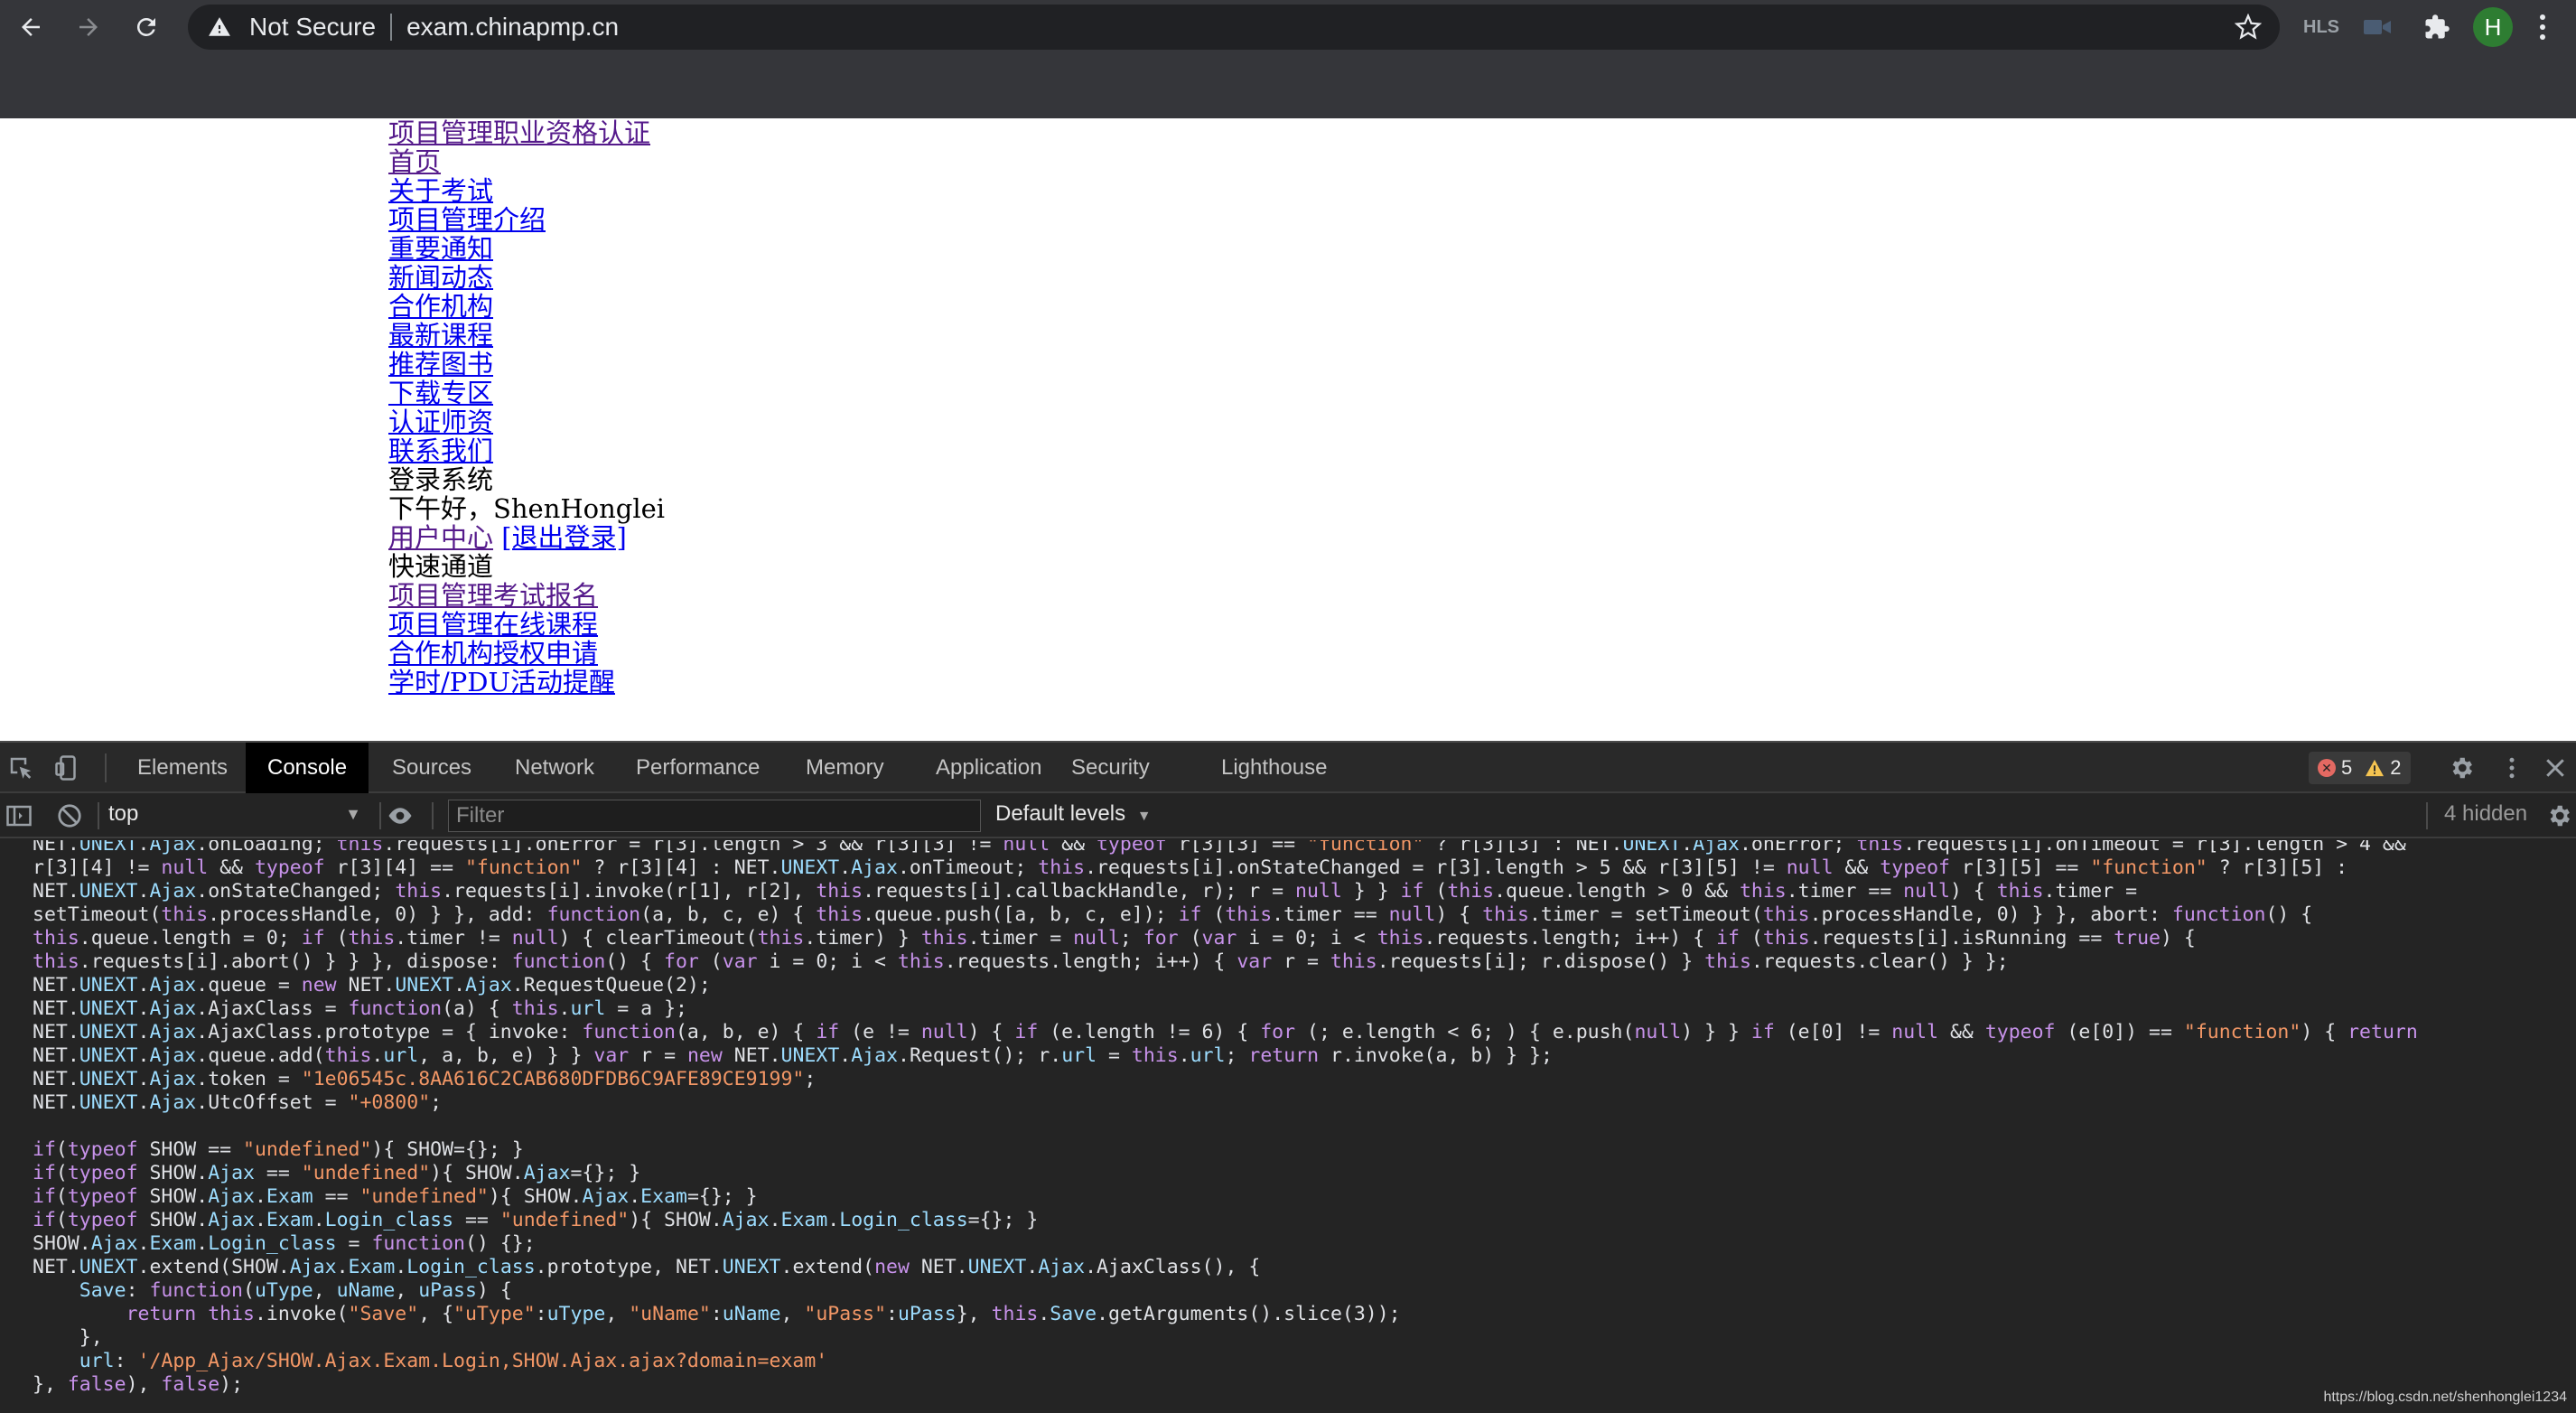  Describe the element at coordinates (2558, 815) in the screenshot. I see `console-settings-gear-icon` at that location.